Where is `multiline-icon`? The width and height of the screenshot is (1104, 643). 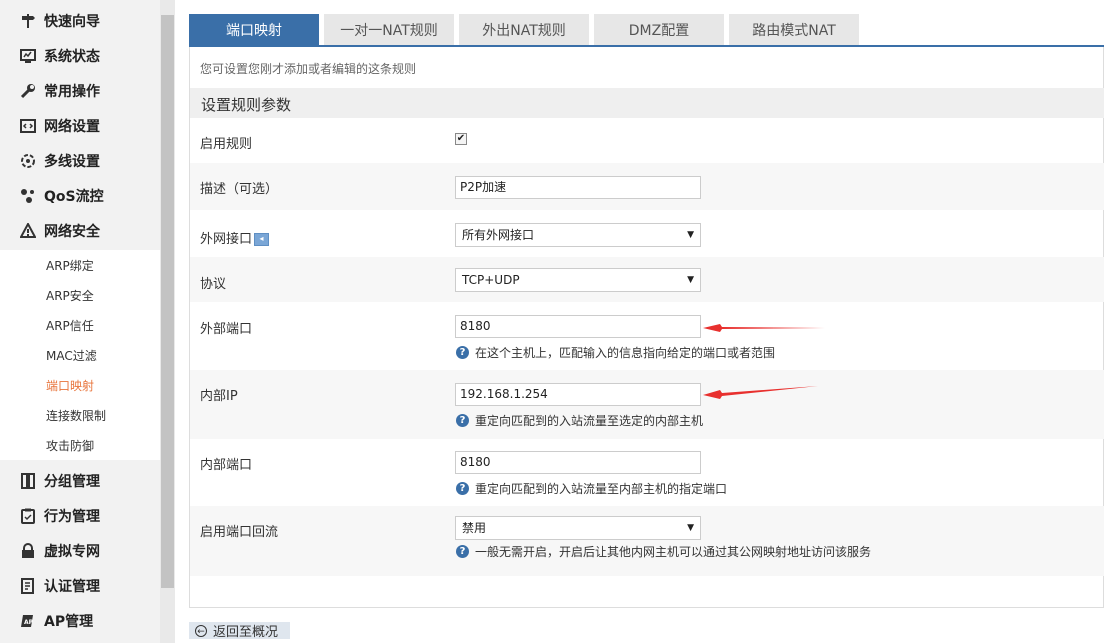
multiline-icon is located at coordinates (28, 161).